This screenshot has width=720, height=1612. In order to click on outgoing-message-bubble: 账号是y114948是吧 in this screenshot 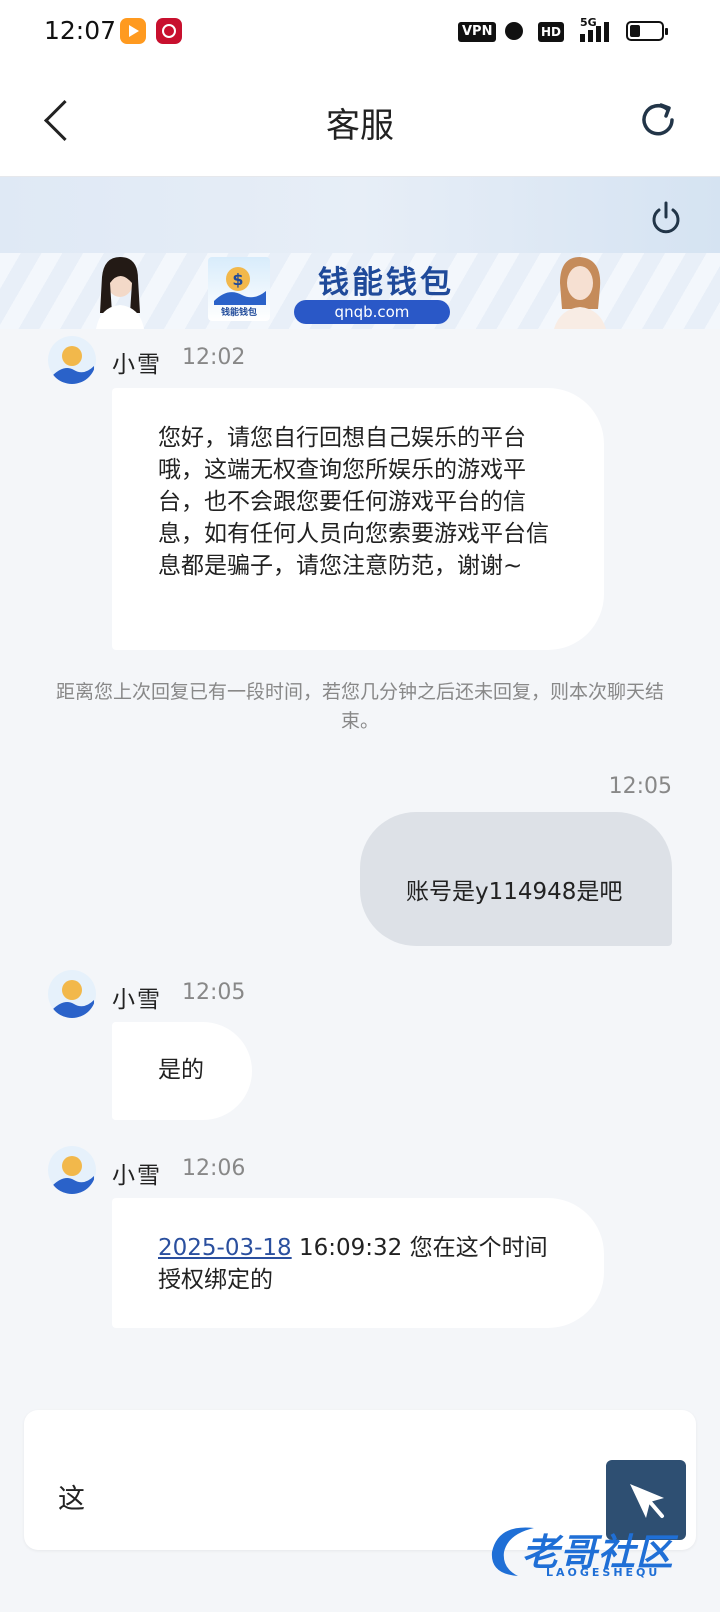, I will do `click(516, 879)`.